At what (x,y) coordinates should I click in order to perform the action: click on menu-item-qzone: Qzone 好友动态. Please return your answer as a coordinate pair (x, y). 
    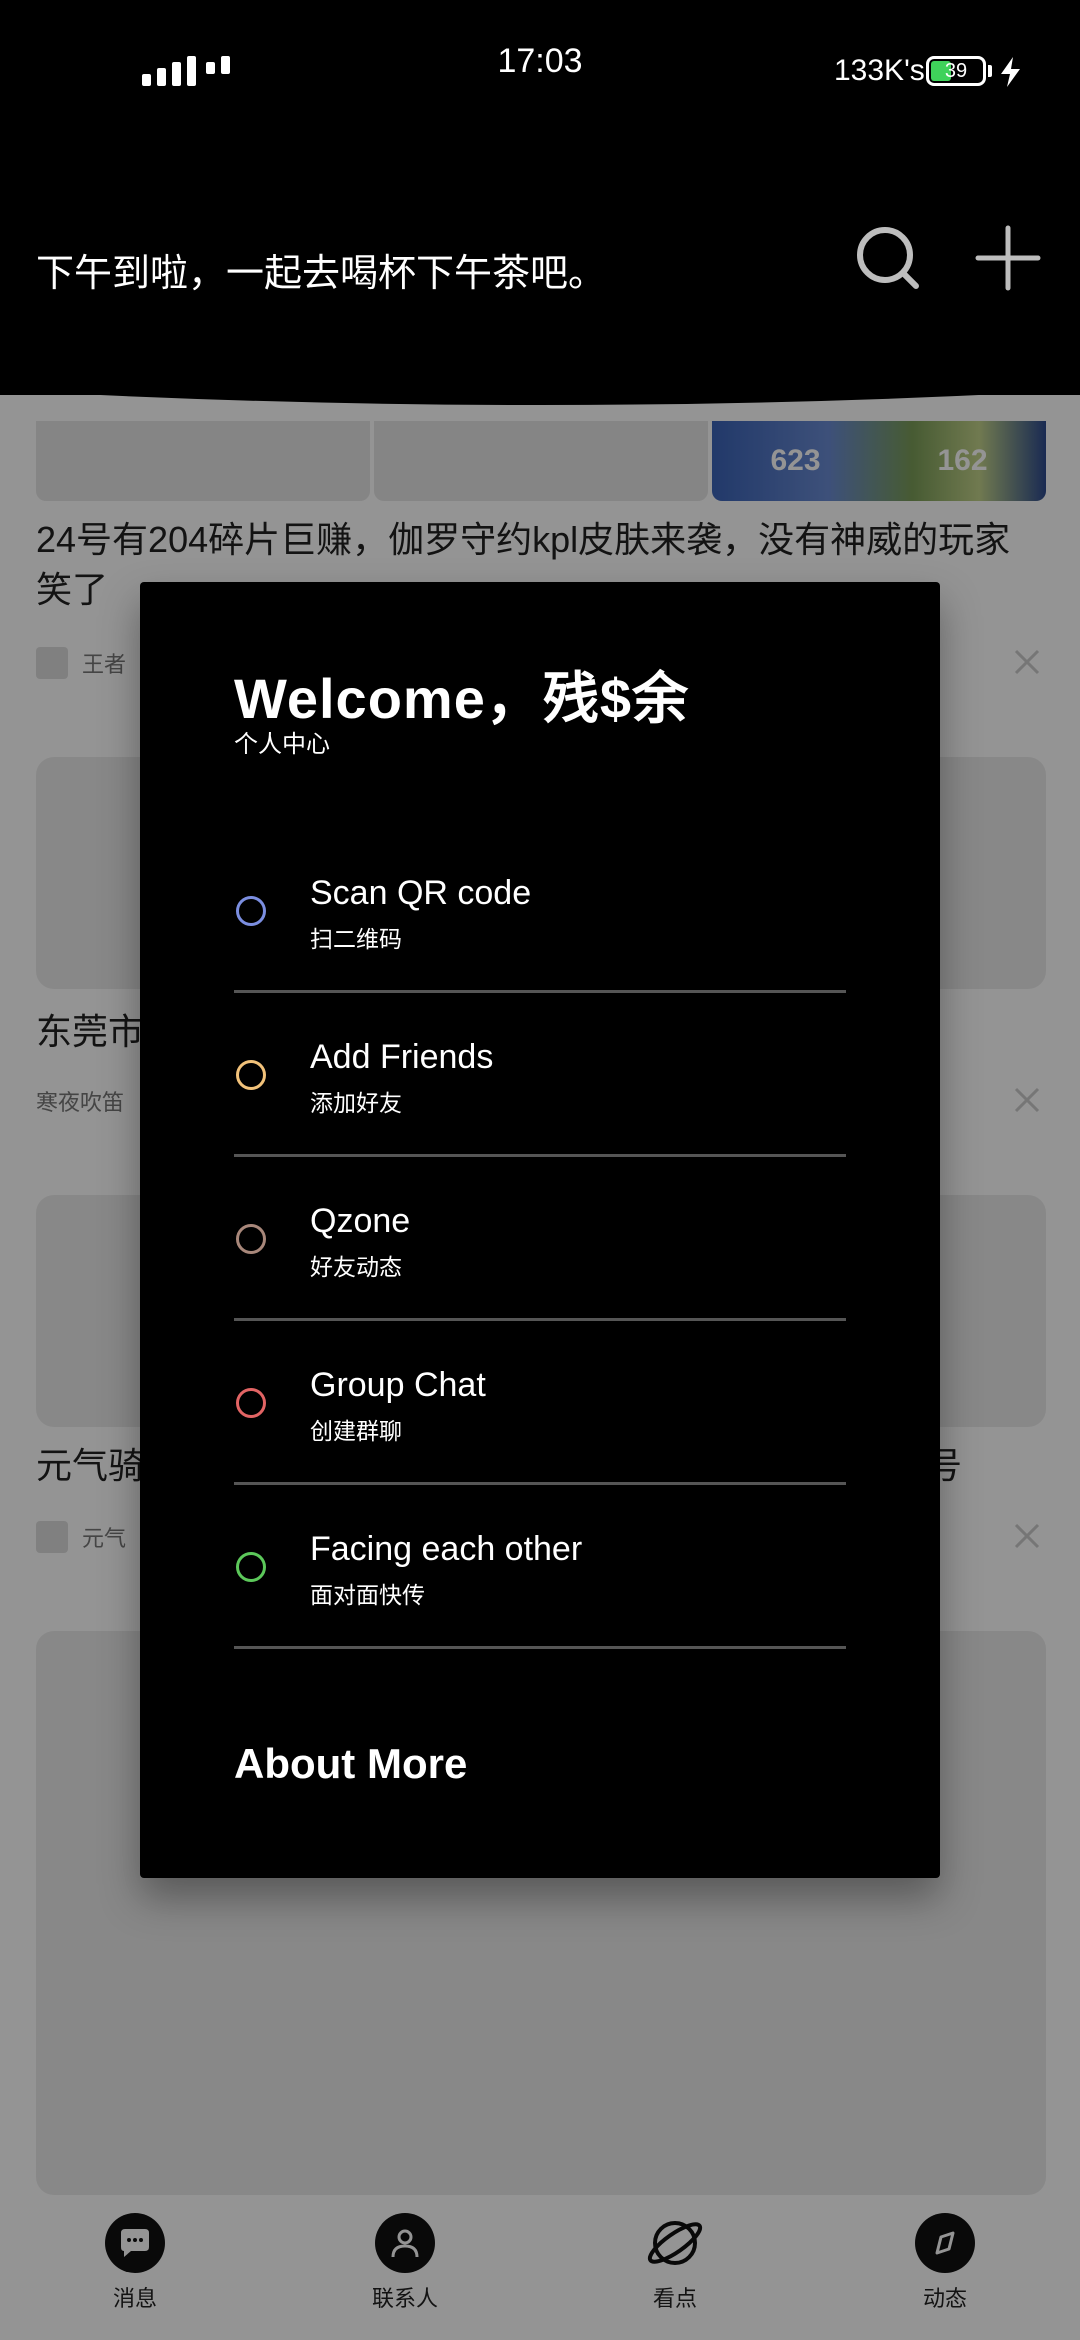
    Looking at the image, I should click on (540, 1258).